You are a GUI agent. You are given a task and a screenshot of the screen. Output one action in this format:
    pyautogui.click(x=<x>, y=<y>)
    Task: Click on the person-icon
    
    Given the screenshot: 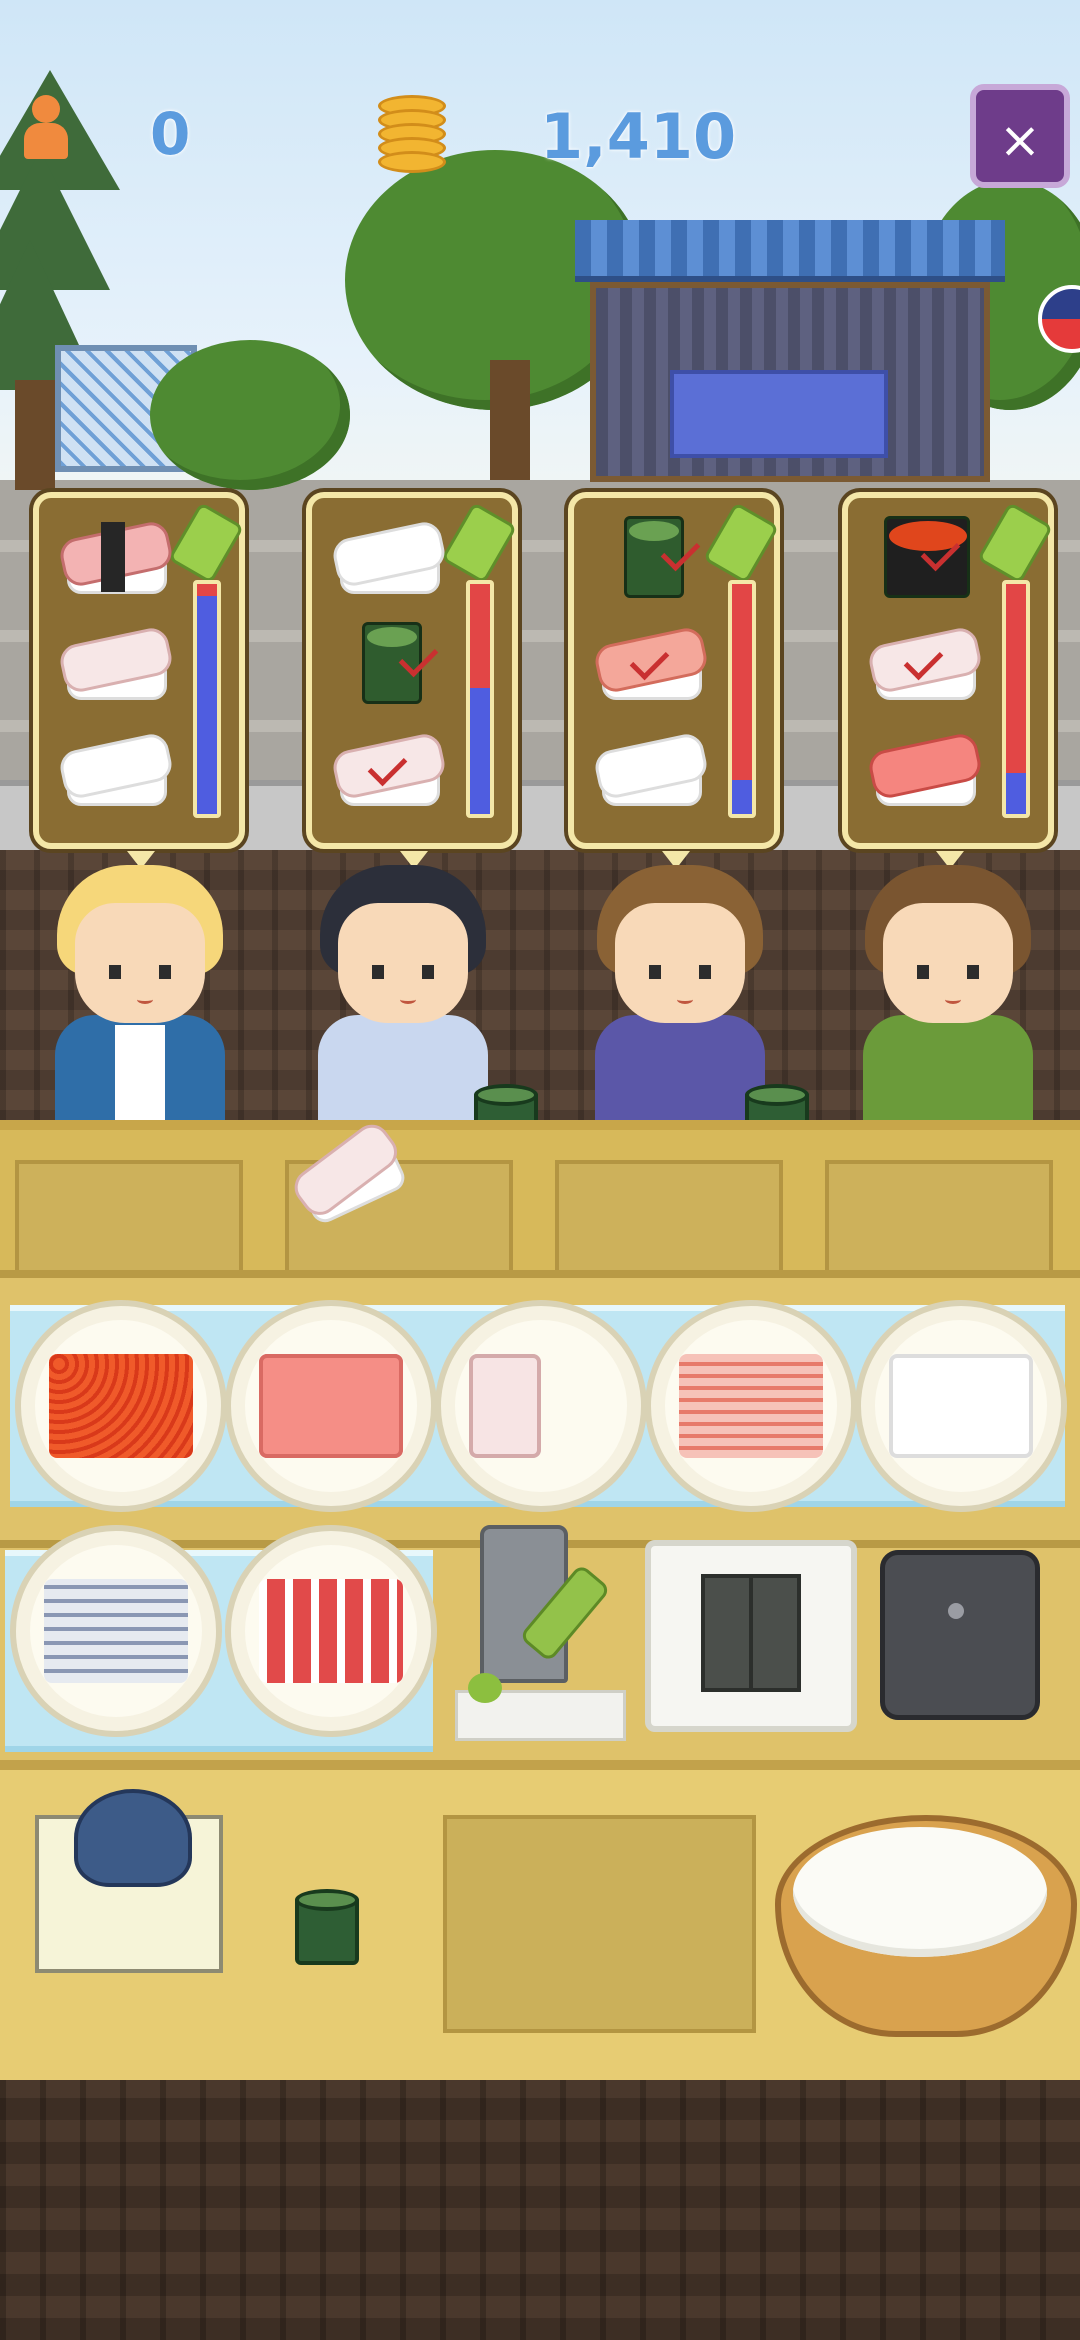 What is the action you would take?
    pyautogui.click(x=45, y=130)
    